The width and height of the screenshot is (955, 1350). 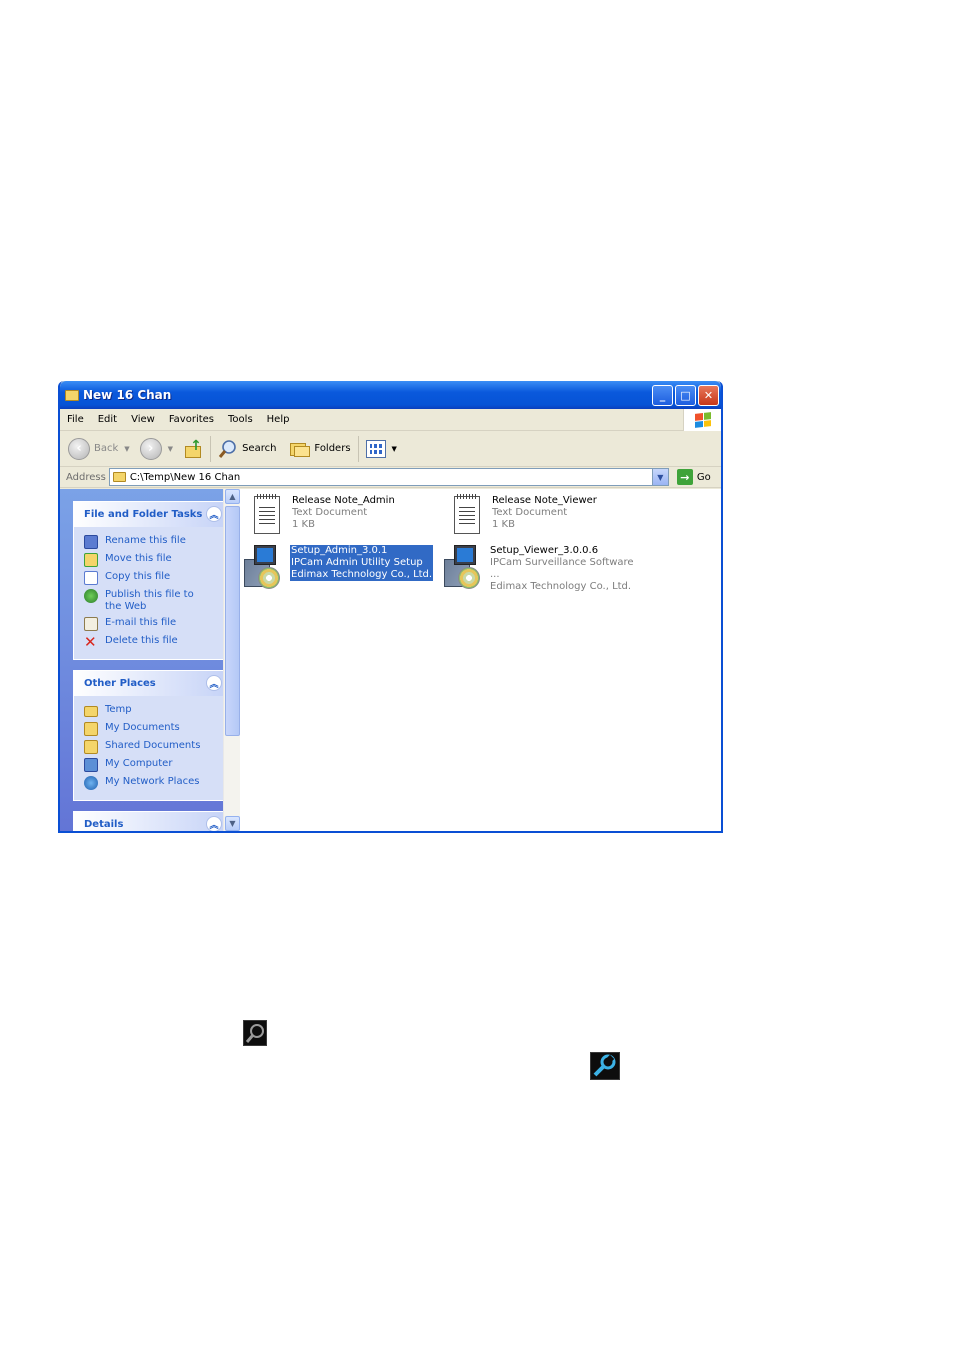 I want to click on details-panel: Details ︽, so click(x=150, y=821).